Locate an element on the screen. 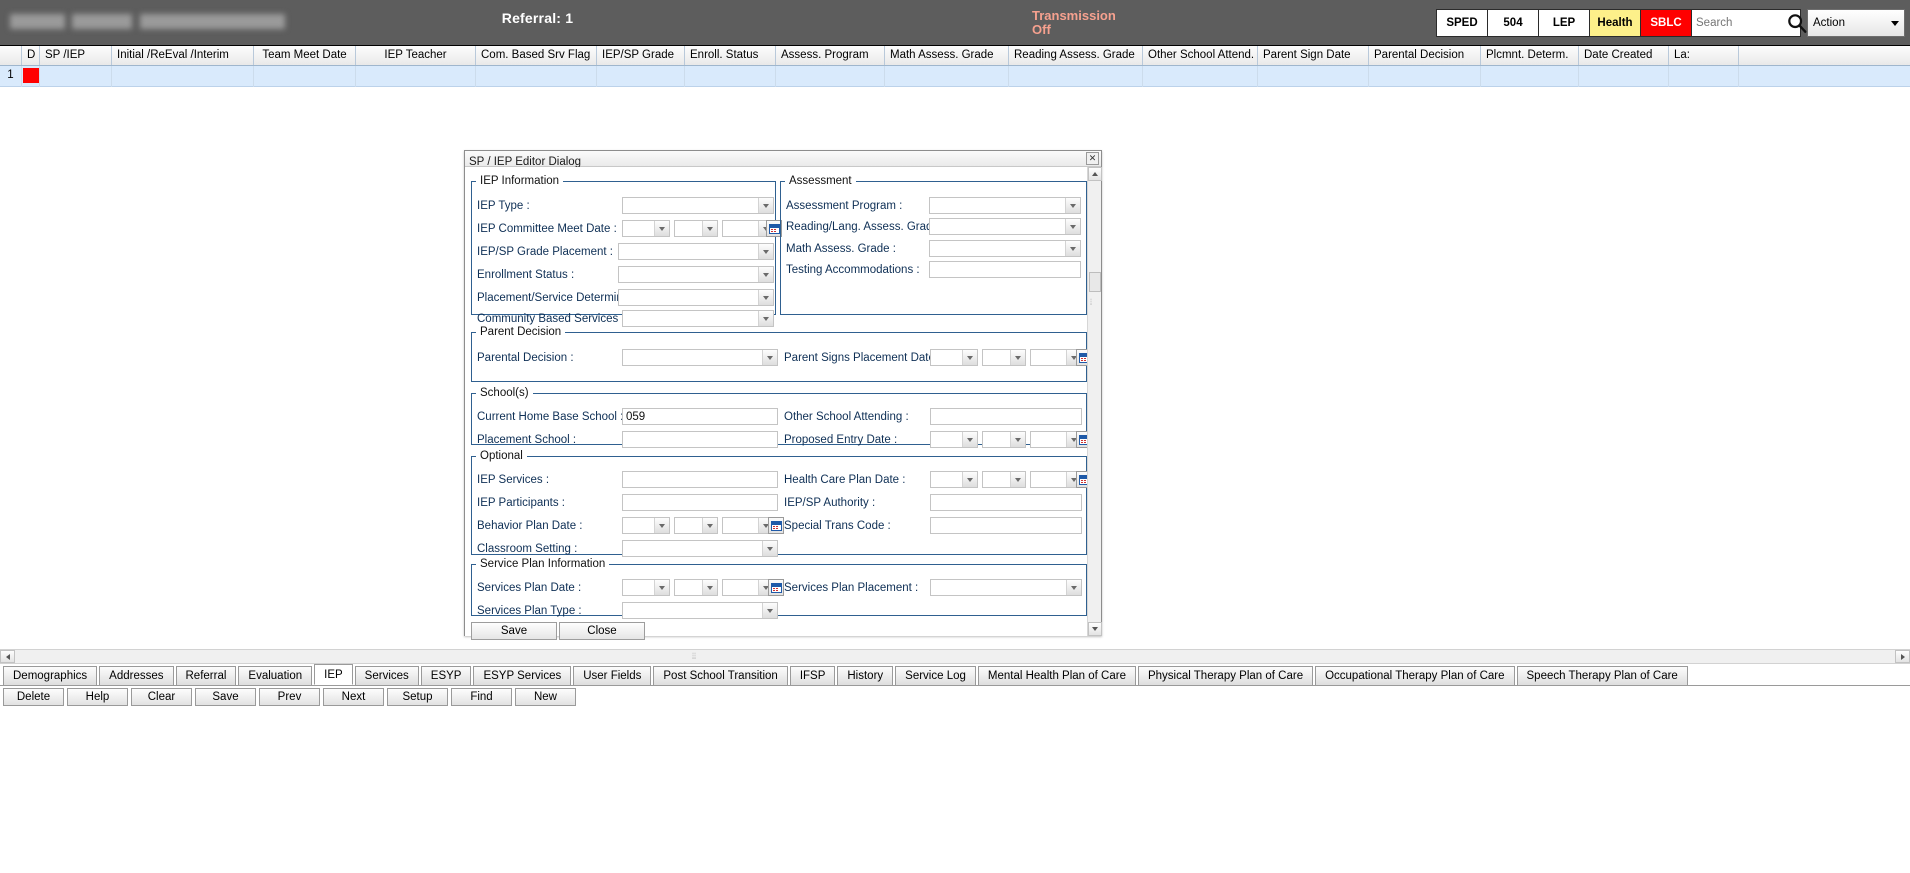  delete-button: Delete is located at coordinates (33, 697).